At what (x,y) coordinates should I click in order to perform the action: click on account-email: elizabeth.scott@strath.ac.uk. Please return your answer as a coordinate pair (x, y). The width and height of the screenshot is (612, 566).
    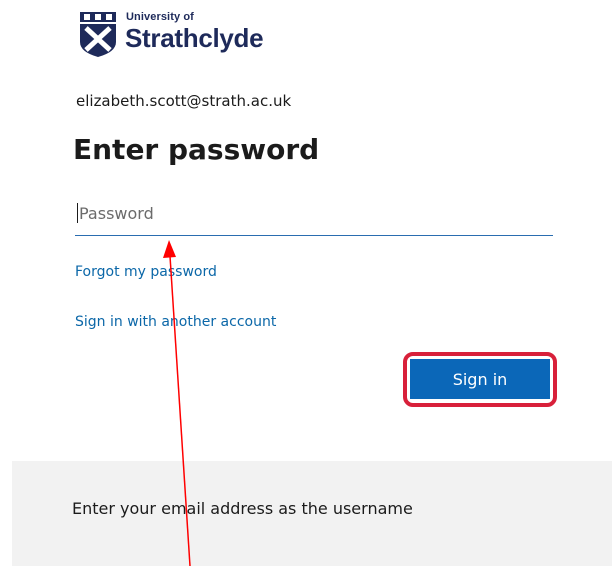
    Looking at the image, I should click on (184, 101).